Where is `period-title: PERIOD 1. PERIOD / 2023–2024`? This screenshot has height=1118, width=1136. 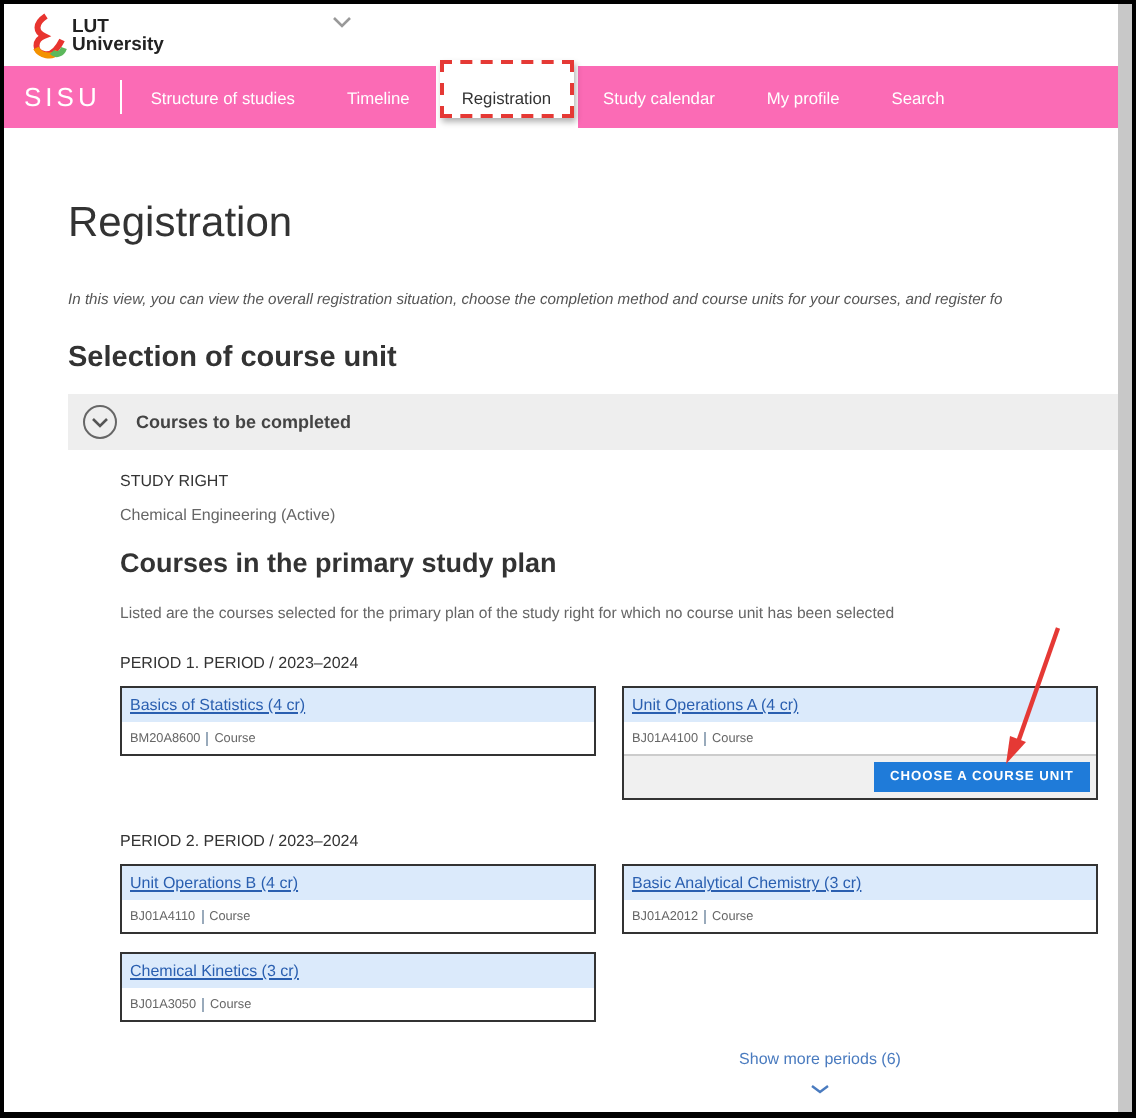 period-title: PERIOD 1. PERIOD / 2023–2024 is located at coordinates (240, 663).